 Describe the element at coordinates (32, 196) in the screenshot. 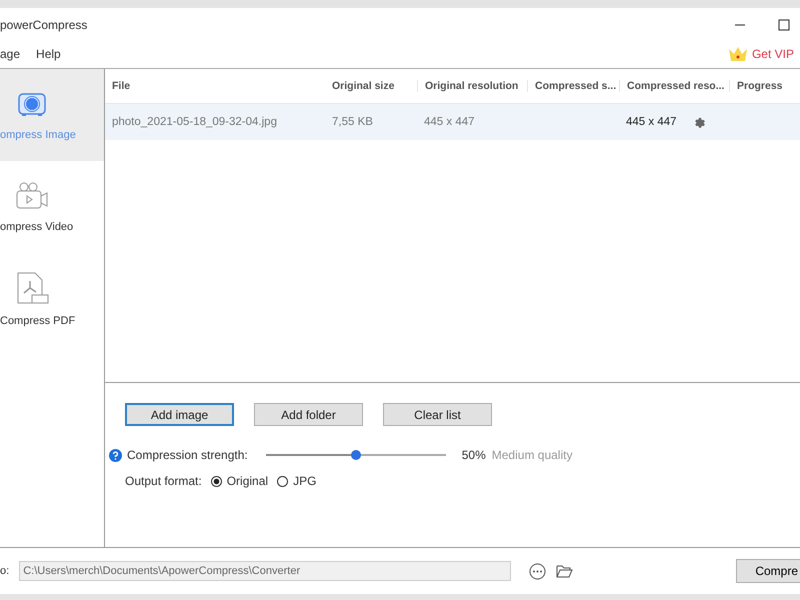

I see `video-camera-icon` at that location.